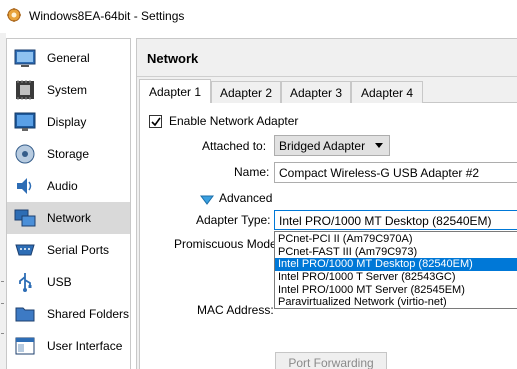 The height and width of the screenshot is (369, 517). Describe the element at coordinates (25, 346) in the screenshot. I see `user-interface-icon` at that location.